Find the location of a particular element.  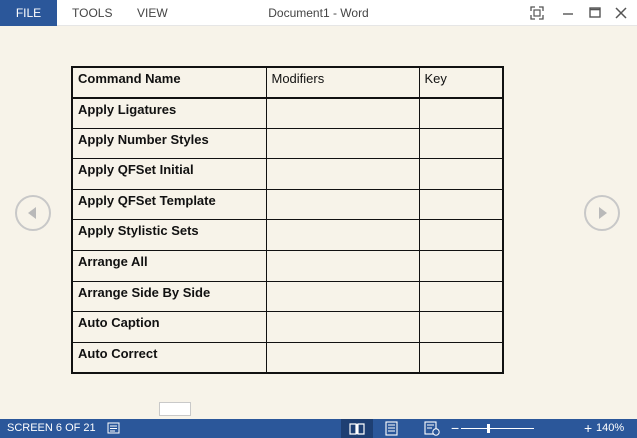

table-row: Arrange Side By Side is located at coordinates (287, 296).